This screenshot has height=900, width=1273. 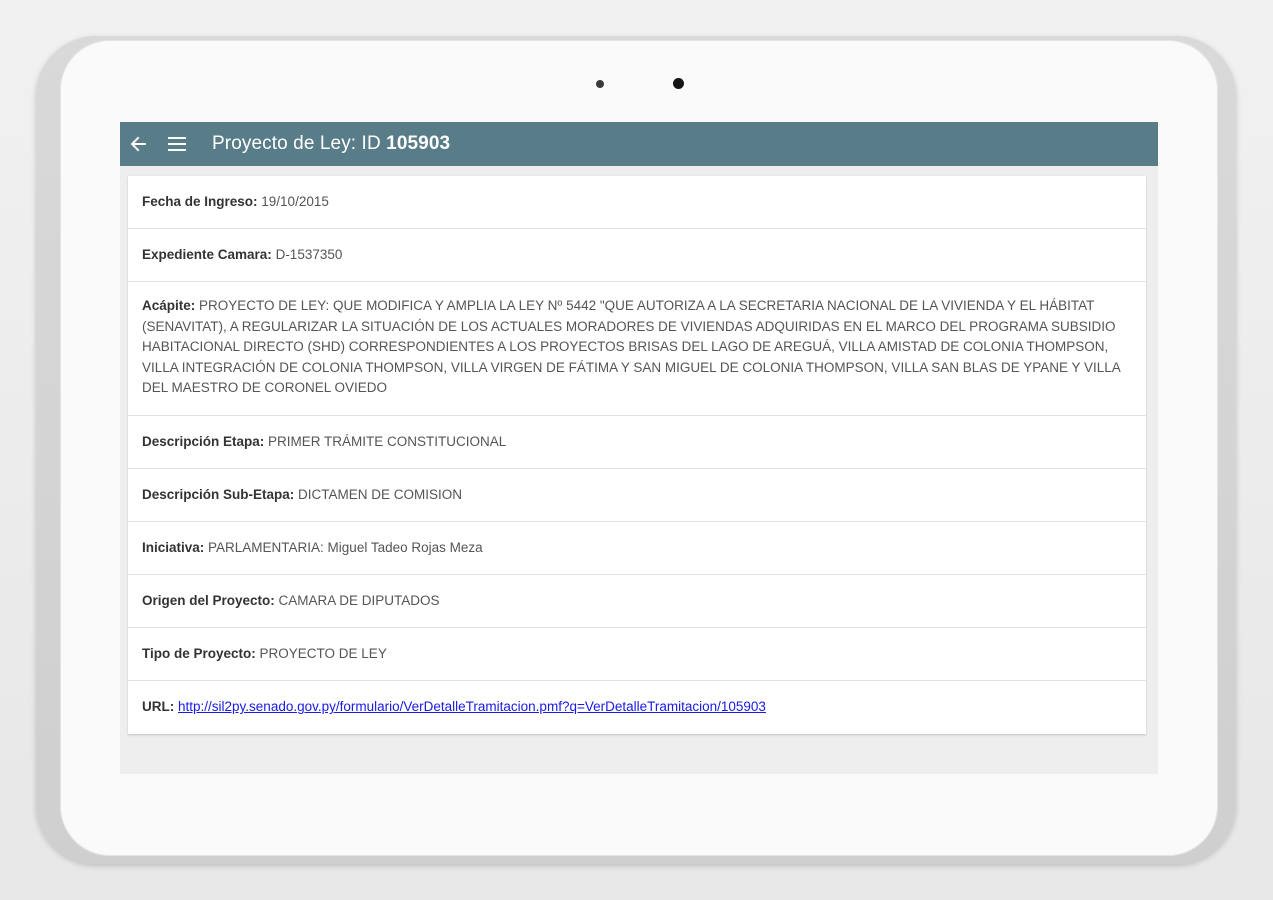 I want to click on field-value: 19/10/2015, so click(x=293, y=201).